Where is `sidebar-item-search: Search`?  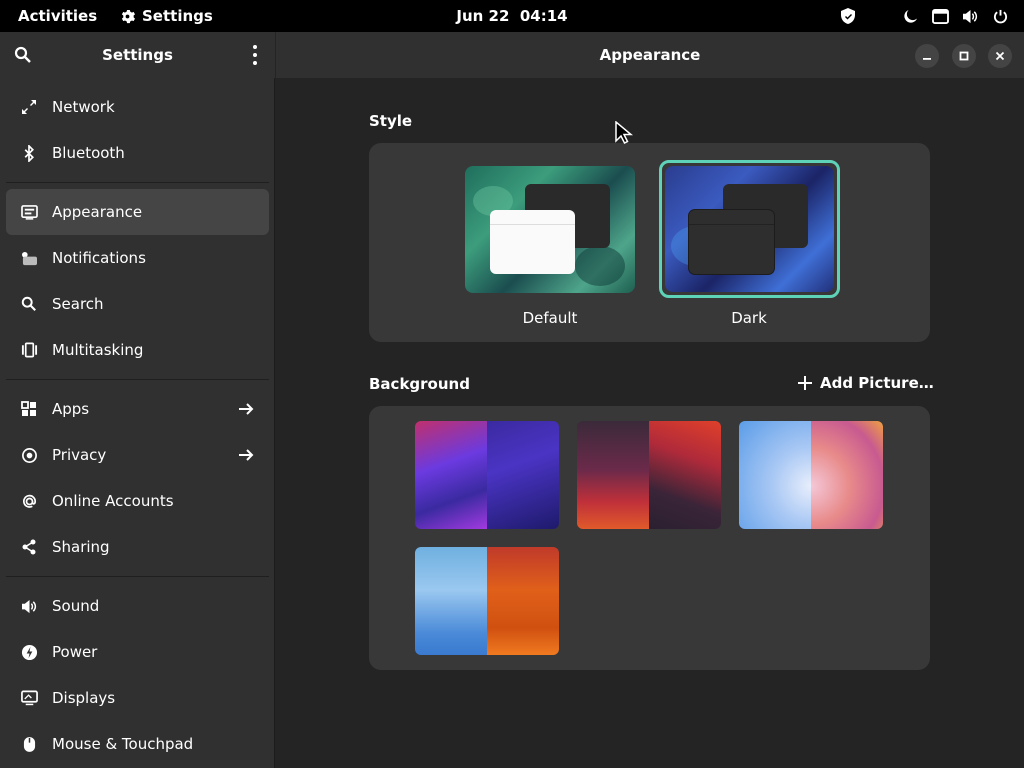 sidebar-item-search: Search is located at coordinates (137, 304).